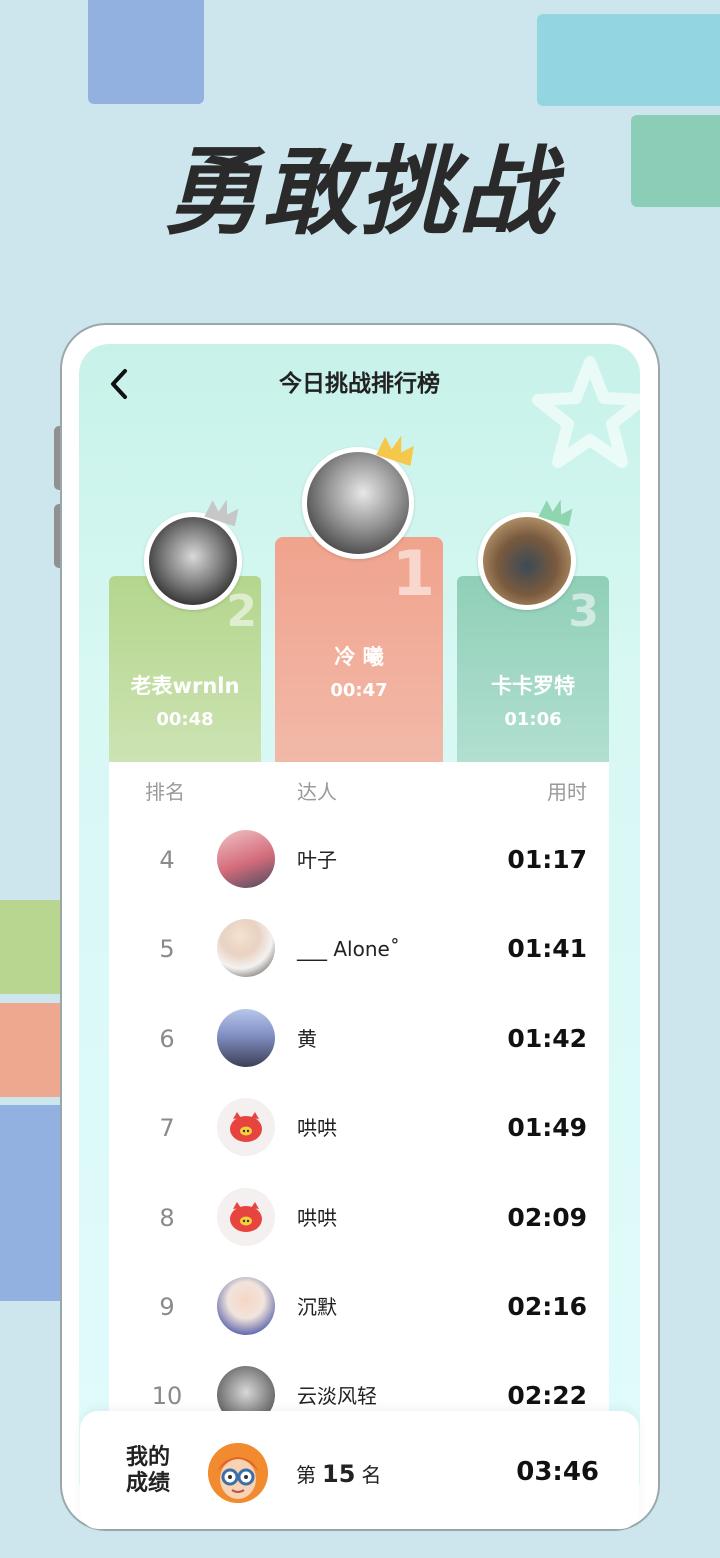  Describe the element at coordinates (221, 512) in the screenshot. I see `silver-crown-icon` at that location.